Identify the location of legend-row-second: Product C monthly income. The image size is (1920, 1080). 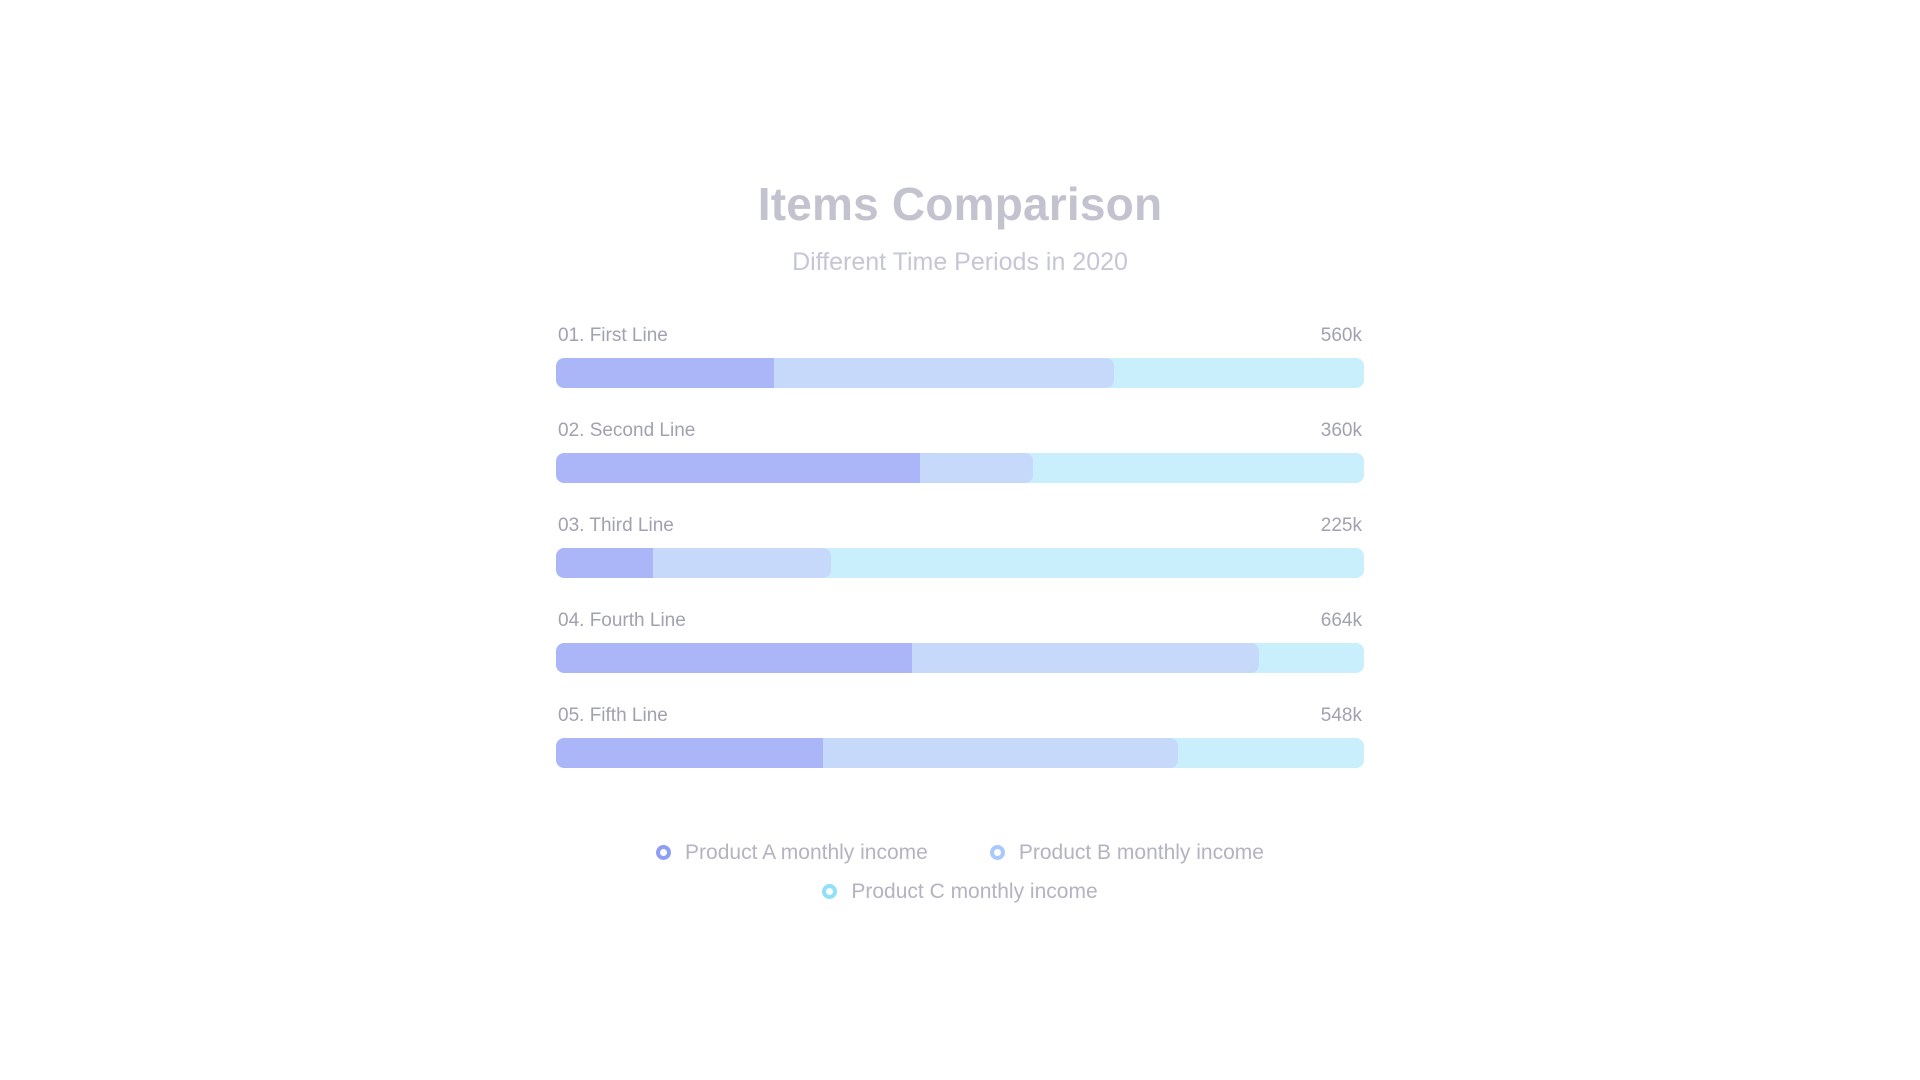
(960, 891).